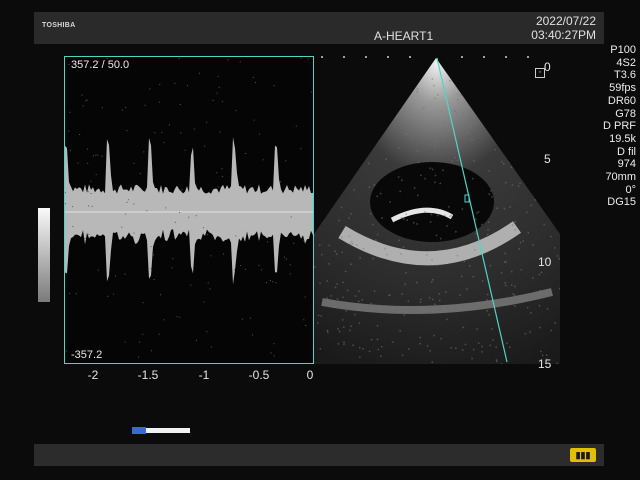 The height and width of the screenshot is (480, 640). Describe the element at coordinates (319, 28) in the screenshot. I see `header-bar: TOSHIBA A-HEART1 2022/07/22 03:40:27PM` at that location.